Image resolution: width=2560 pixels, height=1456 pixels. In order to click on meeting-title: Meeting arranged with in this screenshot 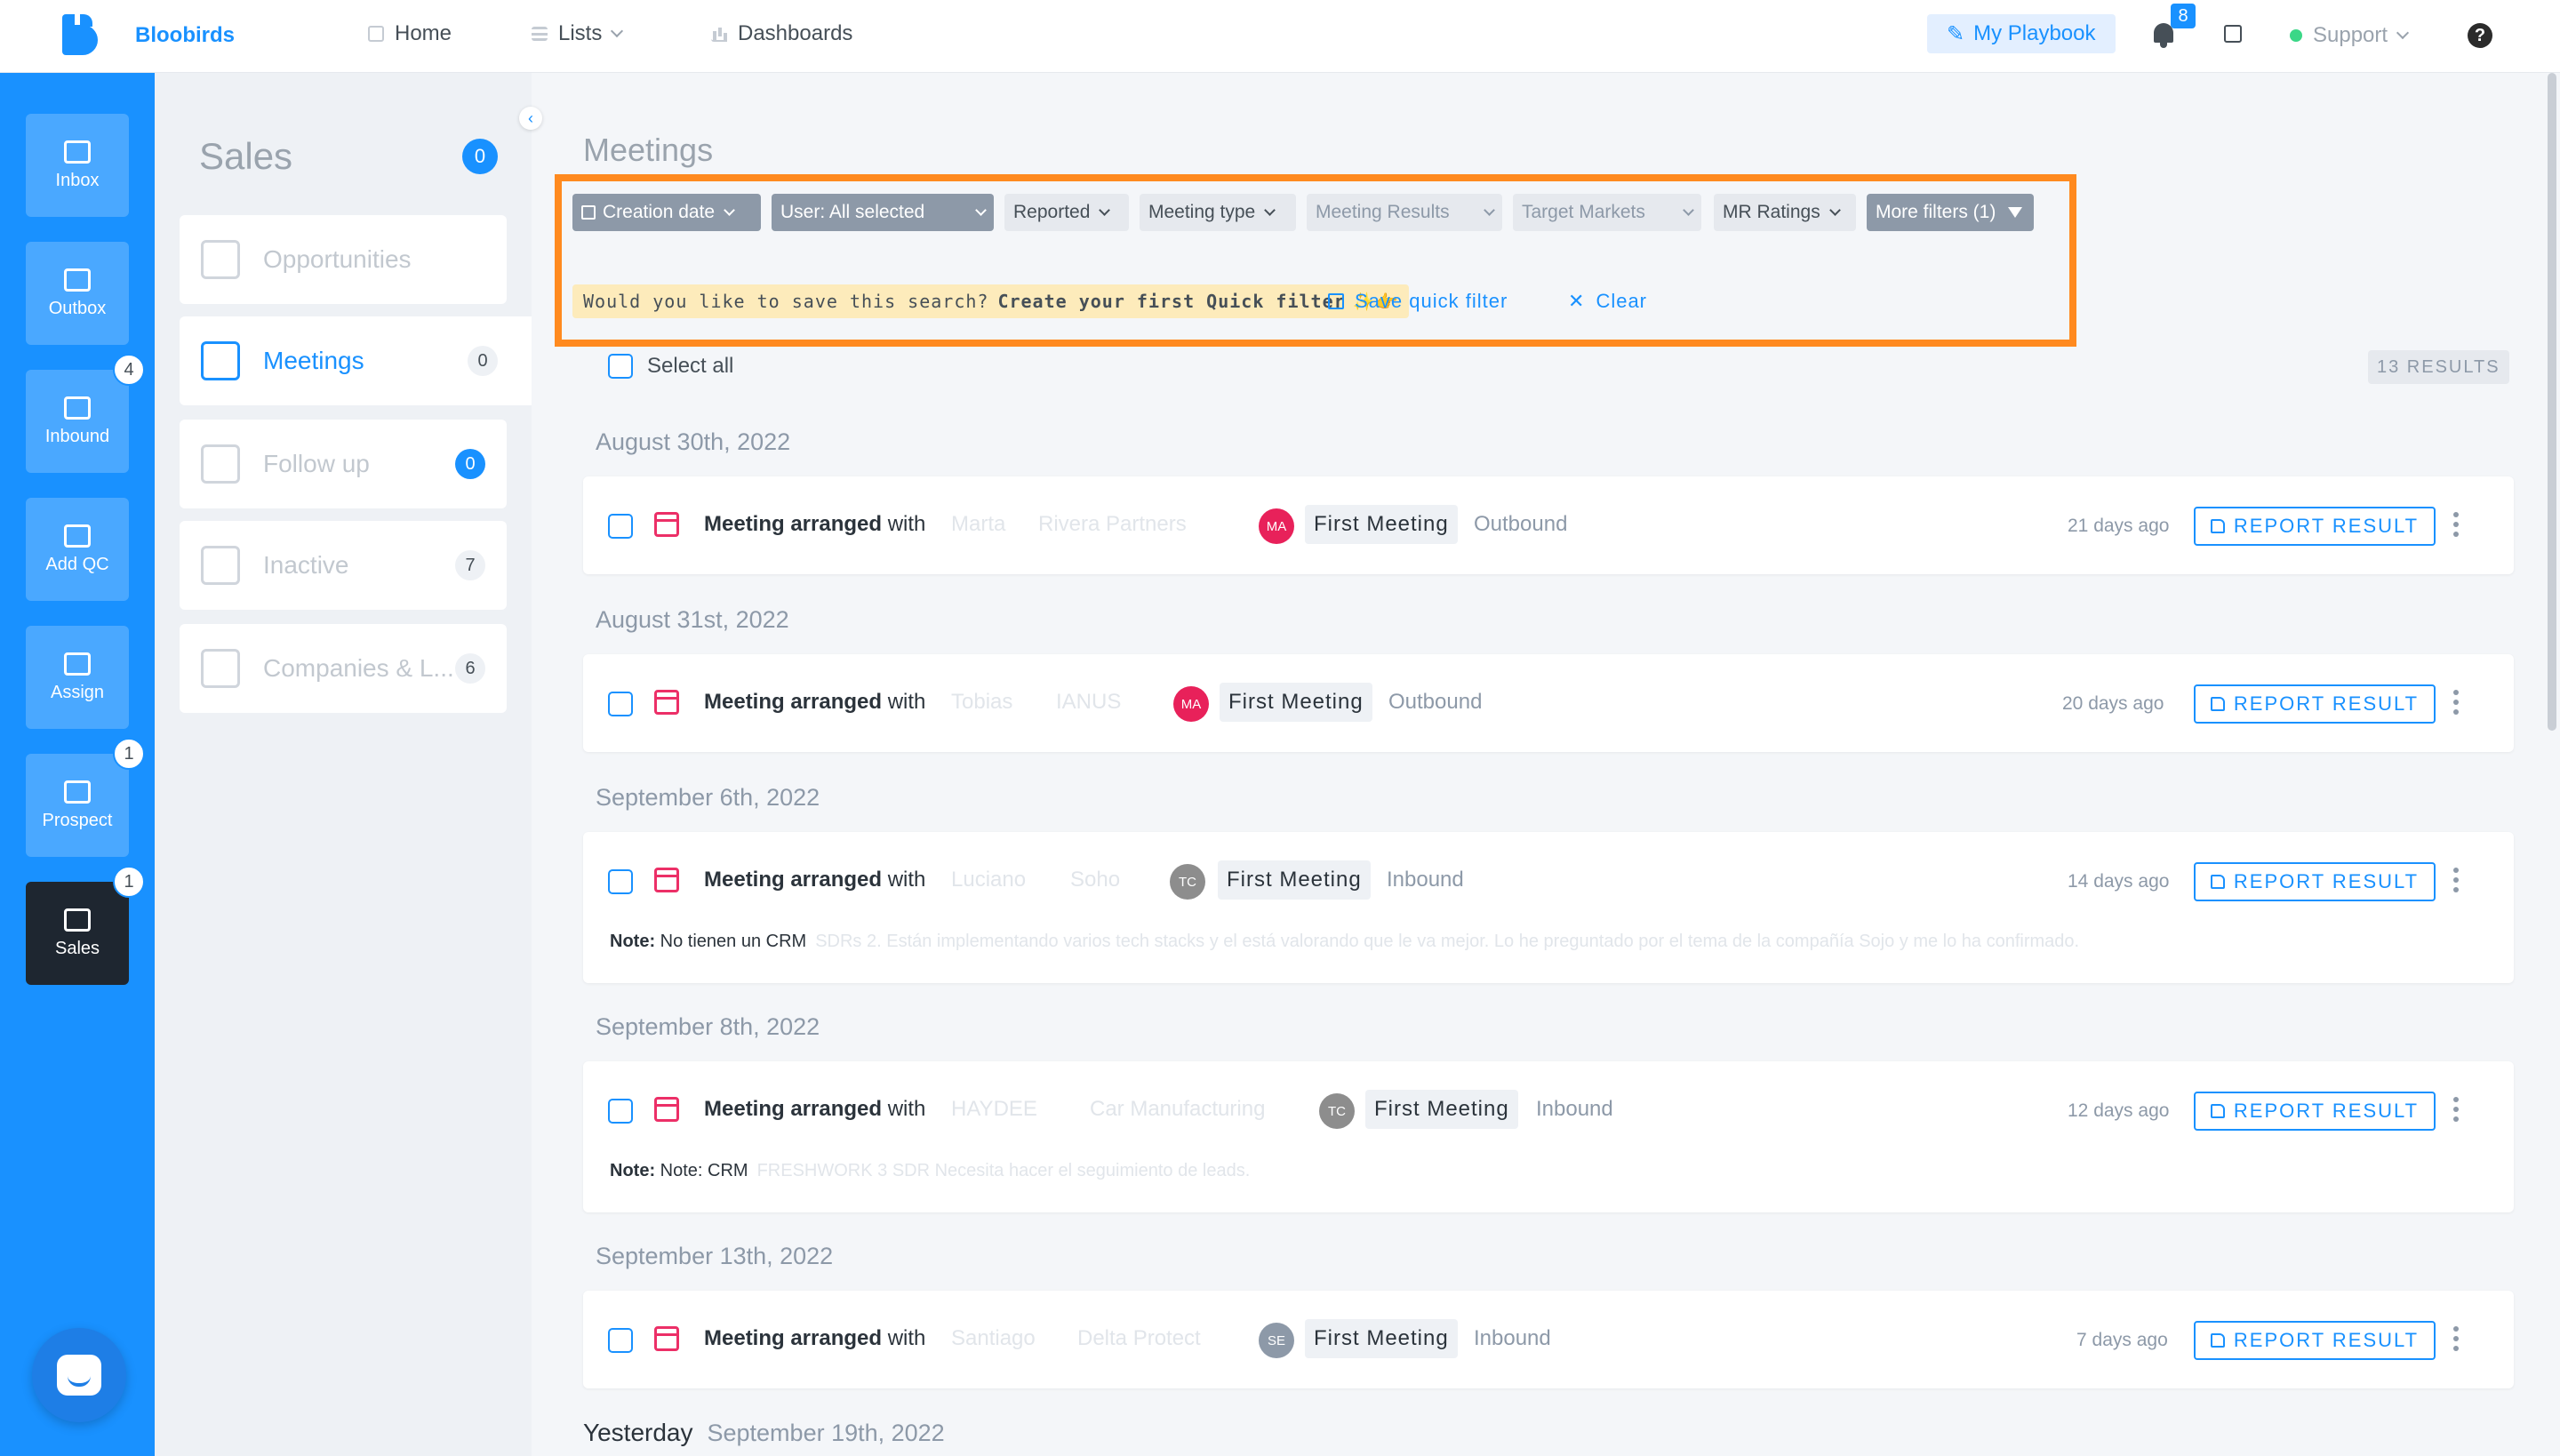, I will do `click(815, 702)`.